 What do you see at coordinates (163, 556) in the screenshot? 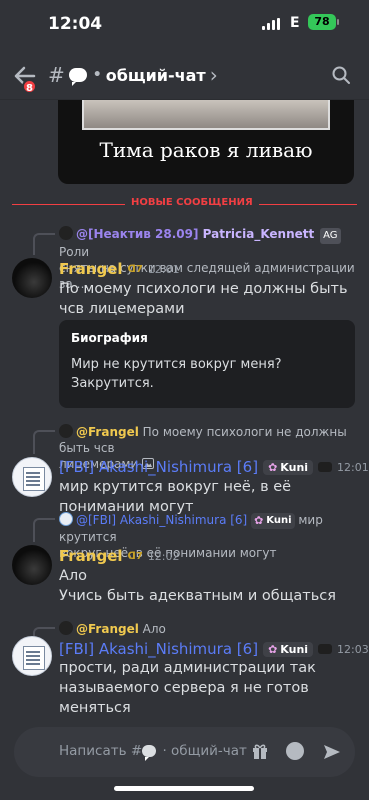
I see `timestamp: 12:02` at bounding box center [163, 556].